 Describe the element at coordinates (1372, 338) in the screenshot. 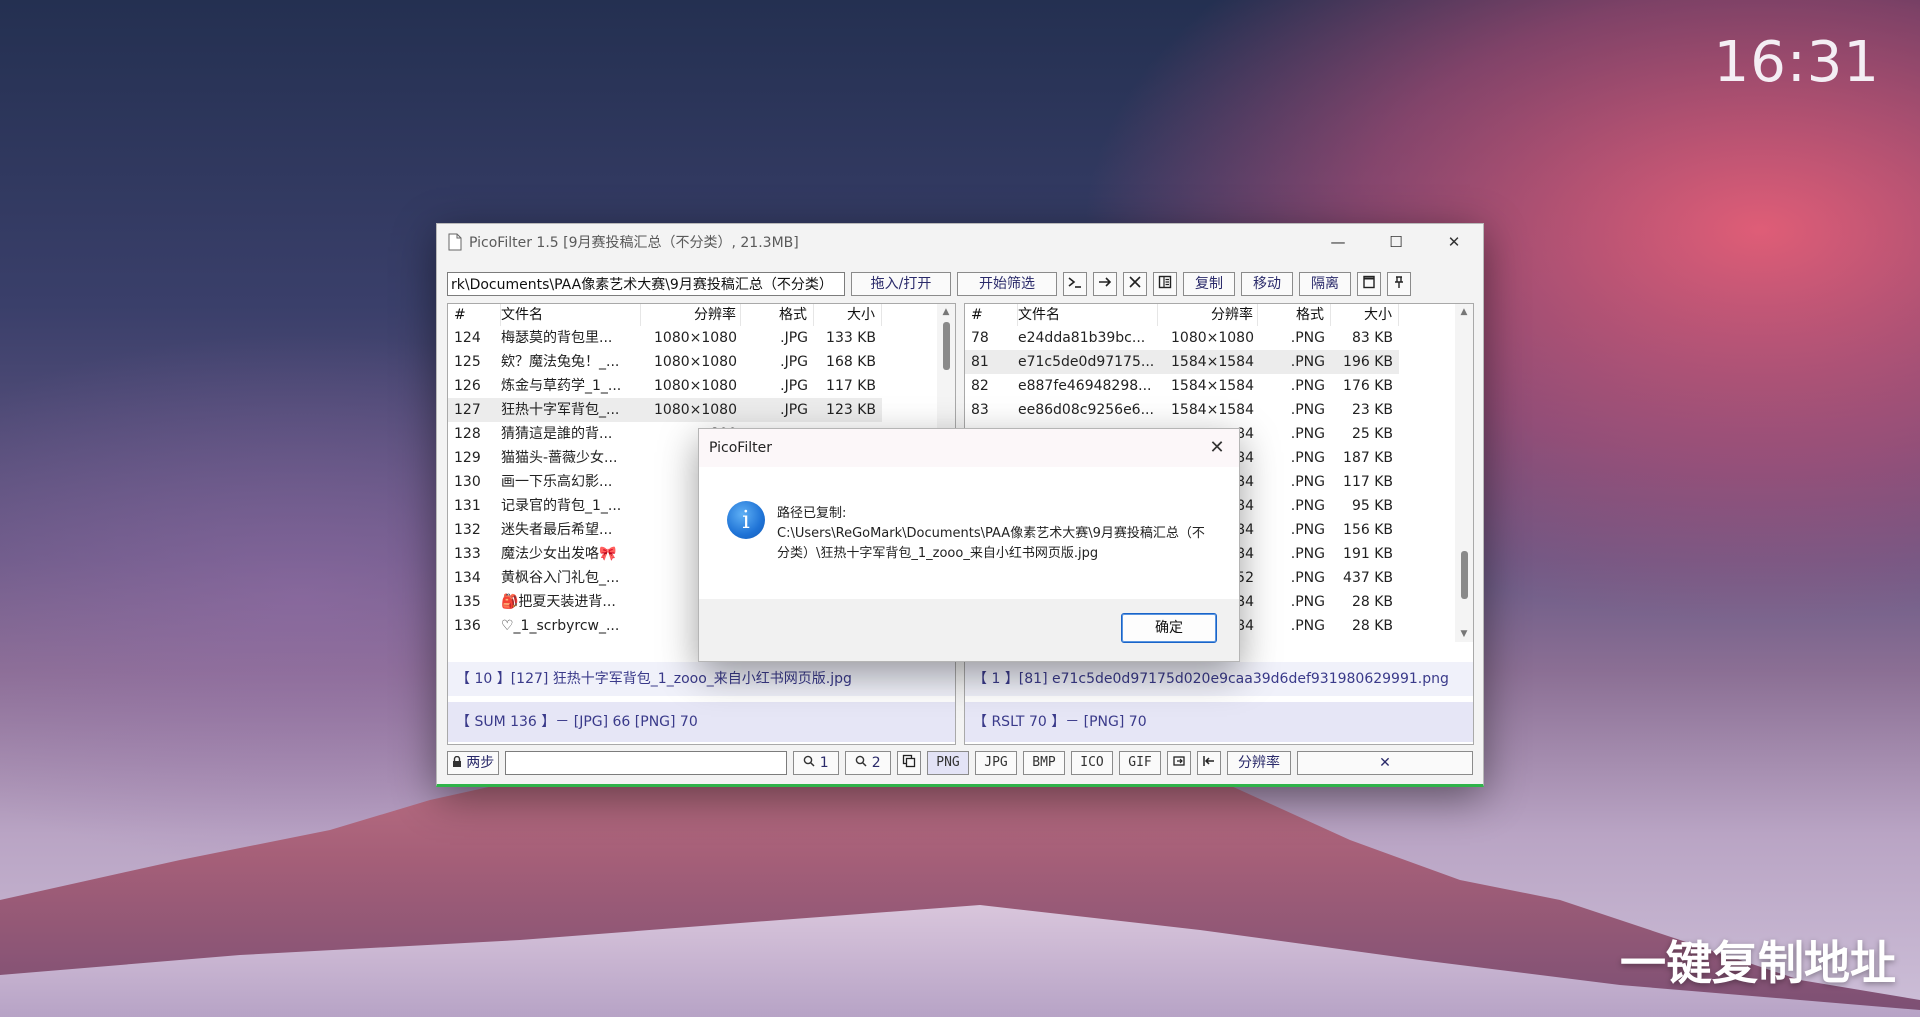

I see `row-size: 83 KB` at that location.